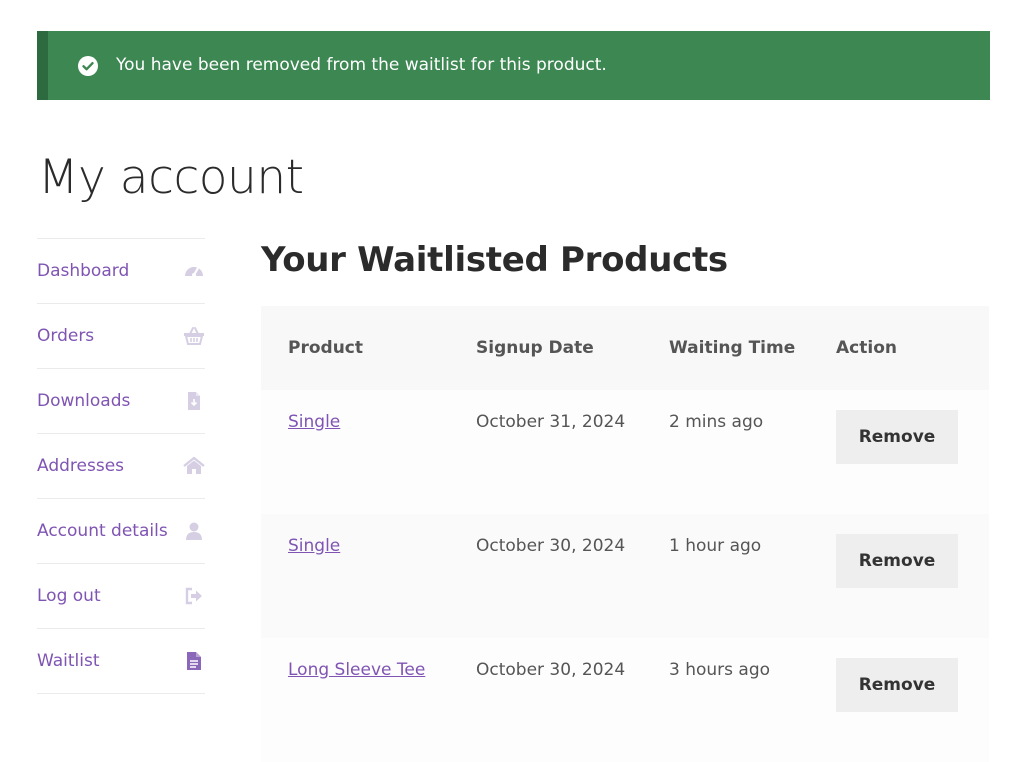  Describe the element at coordinates (83, 271) in the screenshot. I see `nav-item-label: Dashboard` at that location.